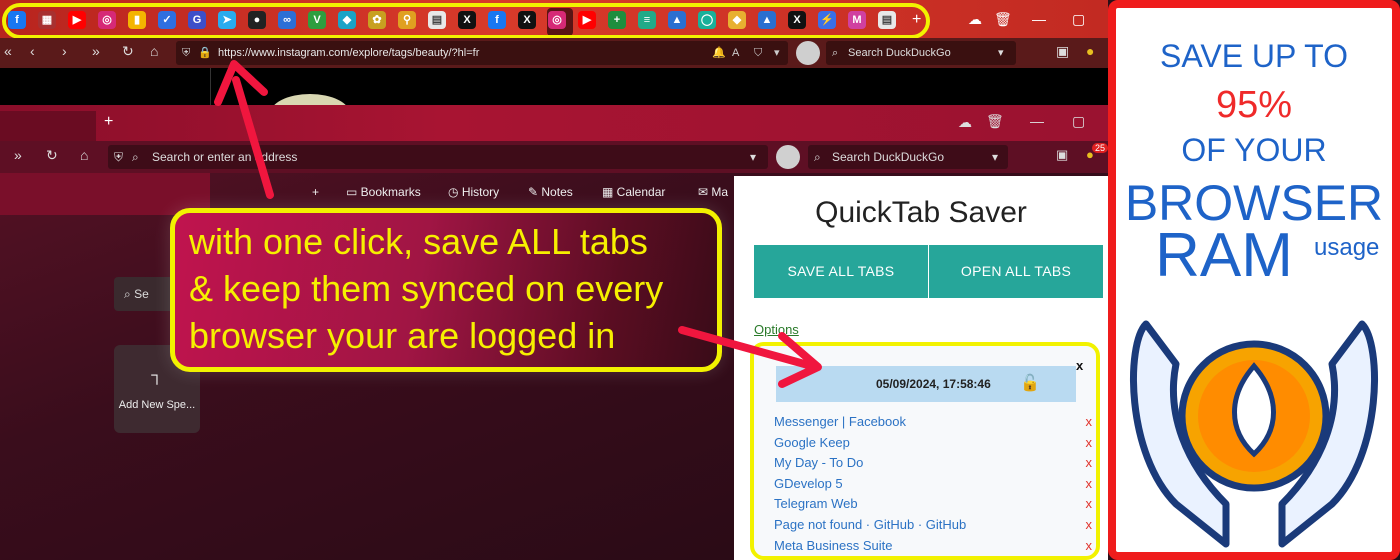 The height and width of the screenshot is (560, 1400). Describe the element at coordinates (8, 51) in the screenshot. I see `sidebar-toggle-icon: «` at that location.